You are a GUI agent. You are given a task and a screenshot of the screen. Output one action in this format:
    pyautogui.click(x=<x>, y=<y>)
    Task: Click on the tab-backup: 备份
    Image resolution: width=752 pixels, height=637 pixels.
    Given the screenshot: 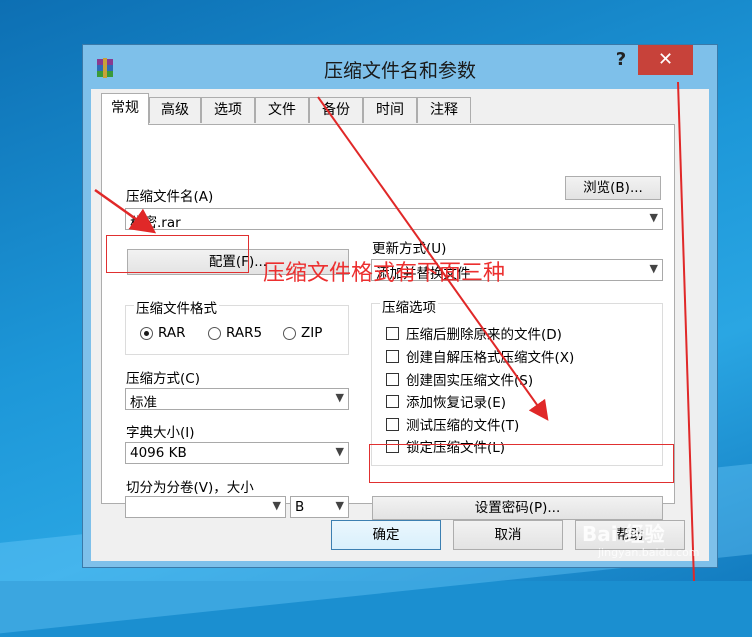 What is the action you would take?
    pyautogui.click(x=336, y=110)
    